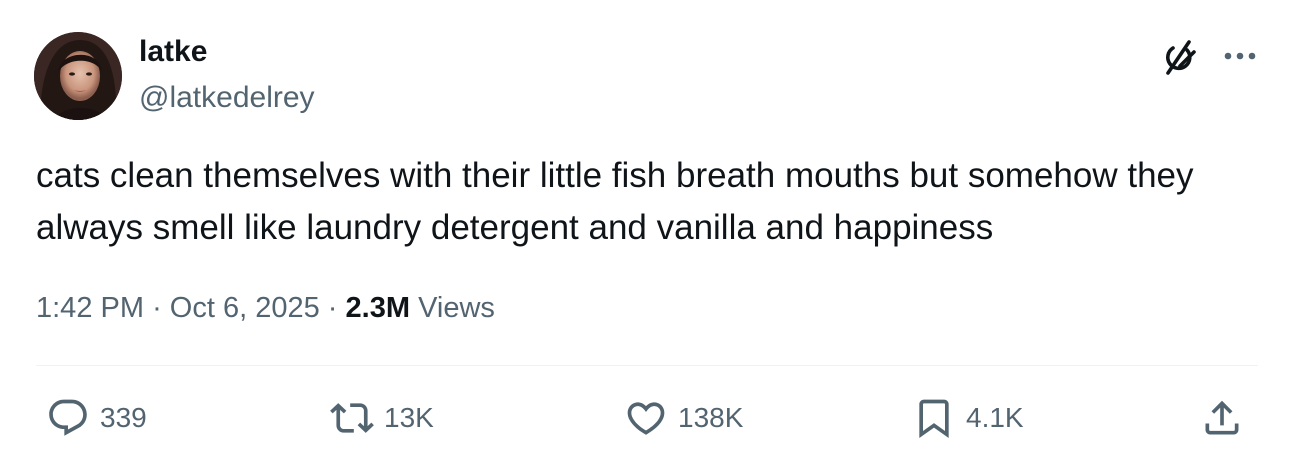 The height and width of the screenshot is (461, 1290). Describe the element at coordinates (456, 308) in the screenshot. I see `views-label: Views` at that location.